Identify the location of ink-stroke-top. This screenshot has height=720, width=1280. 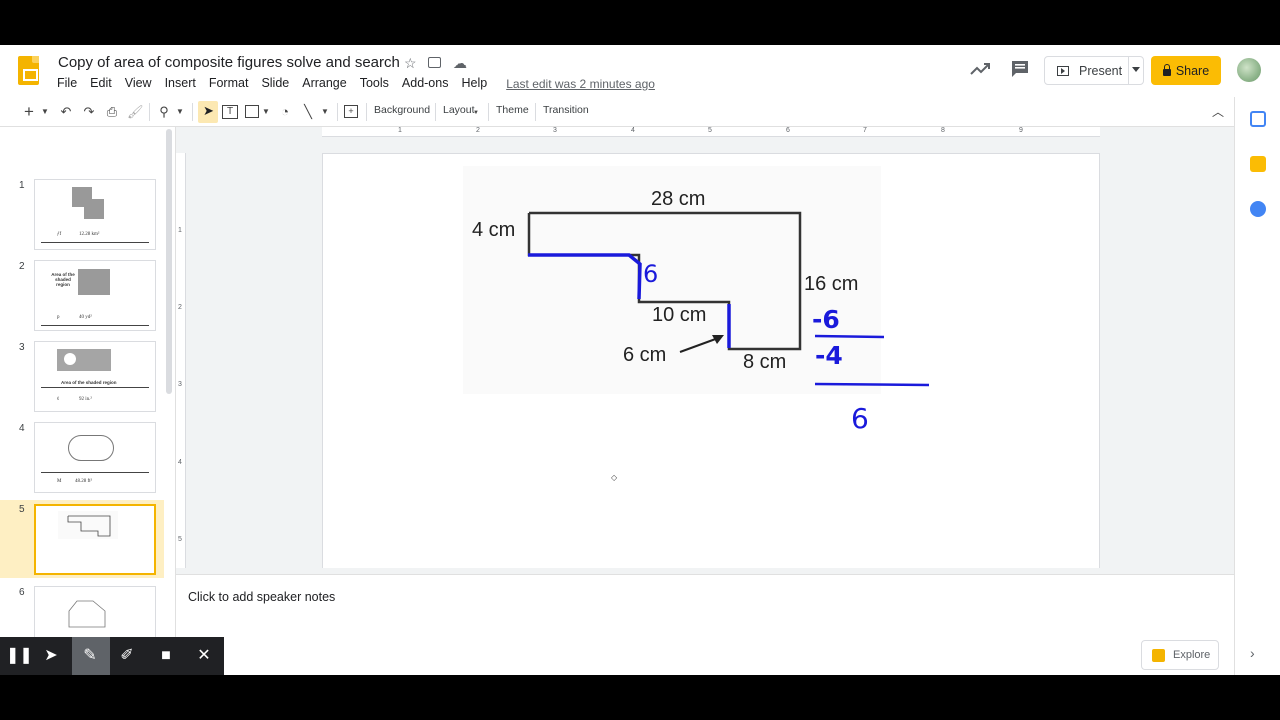
(585, 276).